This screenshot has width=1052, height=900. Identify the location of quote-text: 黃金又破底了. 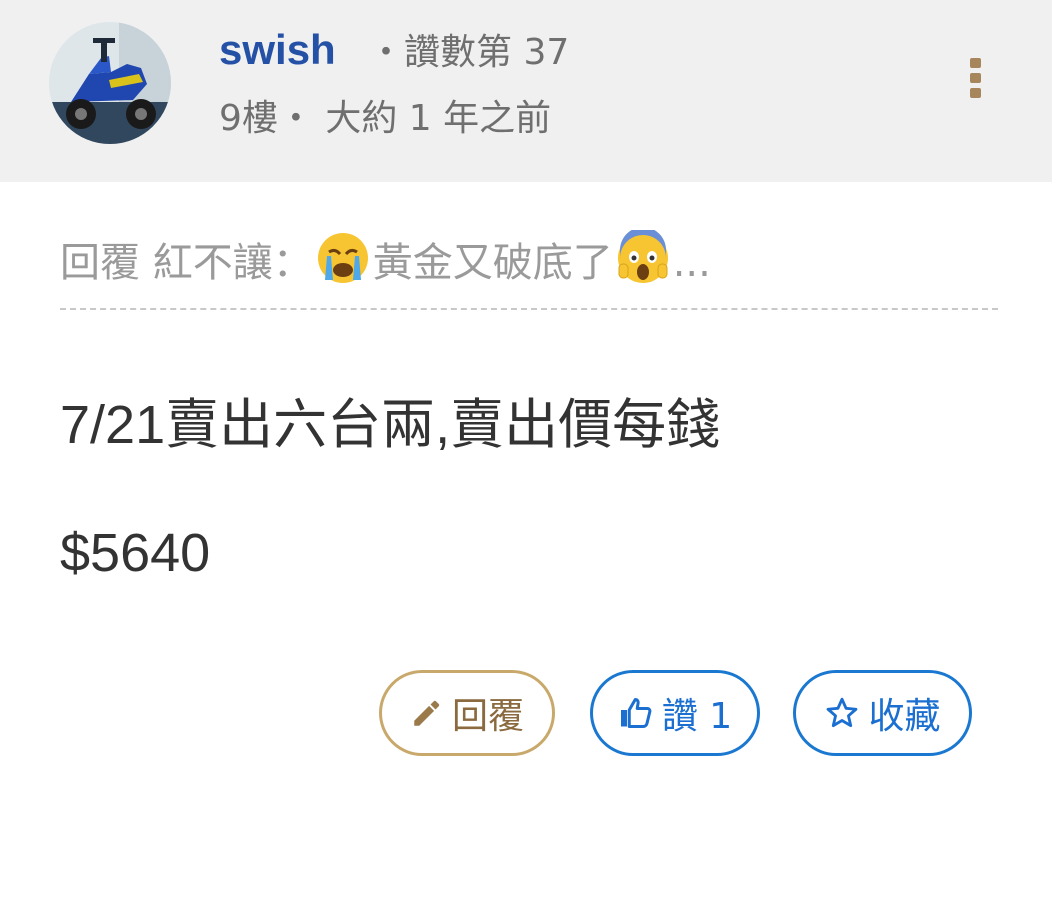
(492, 263).